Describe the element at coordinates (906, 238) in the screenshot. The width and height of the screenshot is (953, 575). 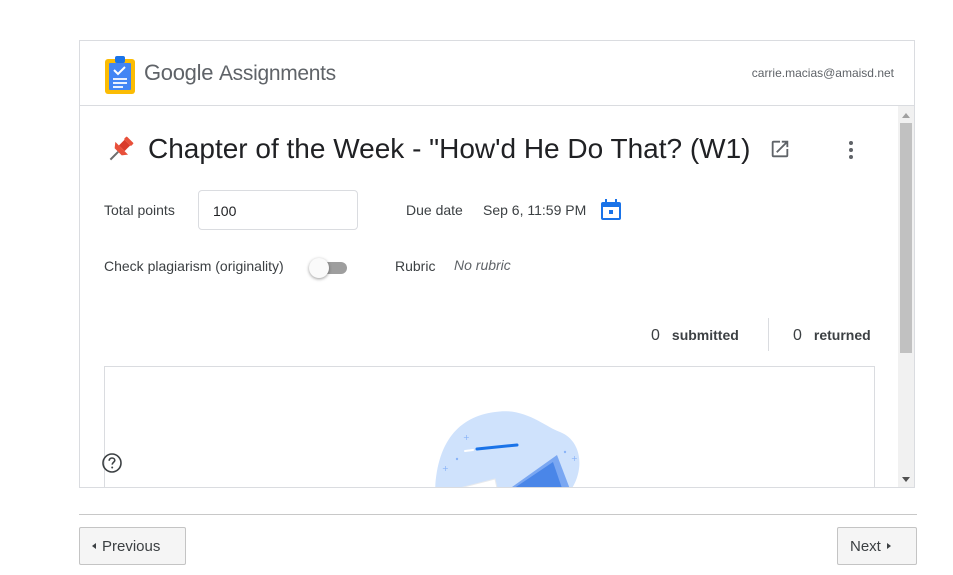
I see `scrollbar-thumb` at that location.